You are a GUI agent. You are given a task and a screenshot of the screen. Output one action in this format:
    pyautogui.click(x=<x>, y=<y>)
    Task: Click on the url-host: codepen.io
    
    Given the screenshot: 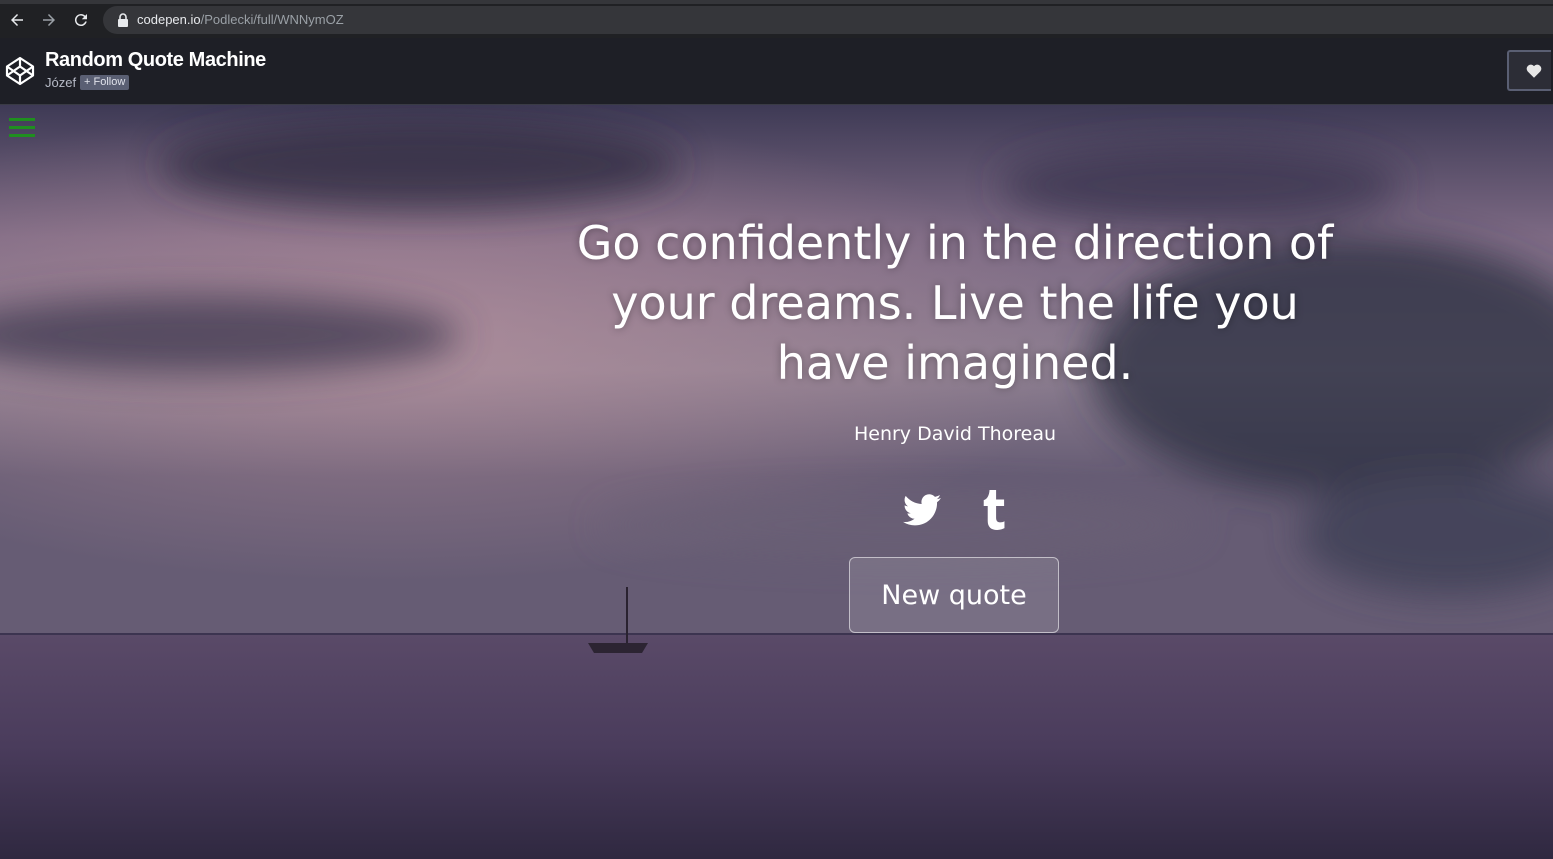 What is the action you would take?
    pyautogui.click(x=169, y=19)
    